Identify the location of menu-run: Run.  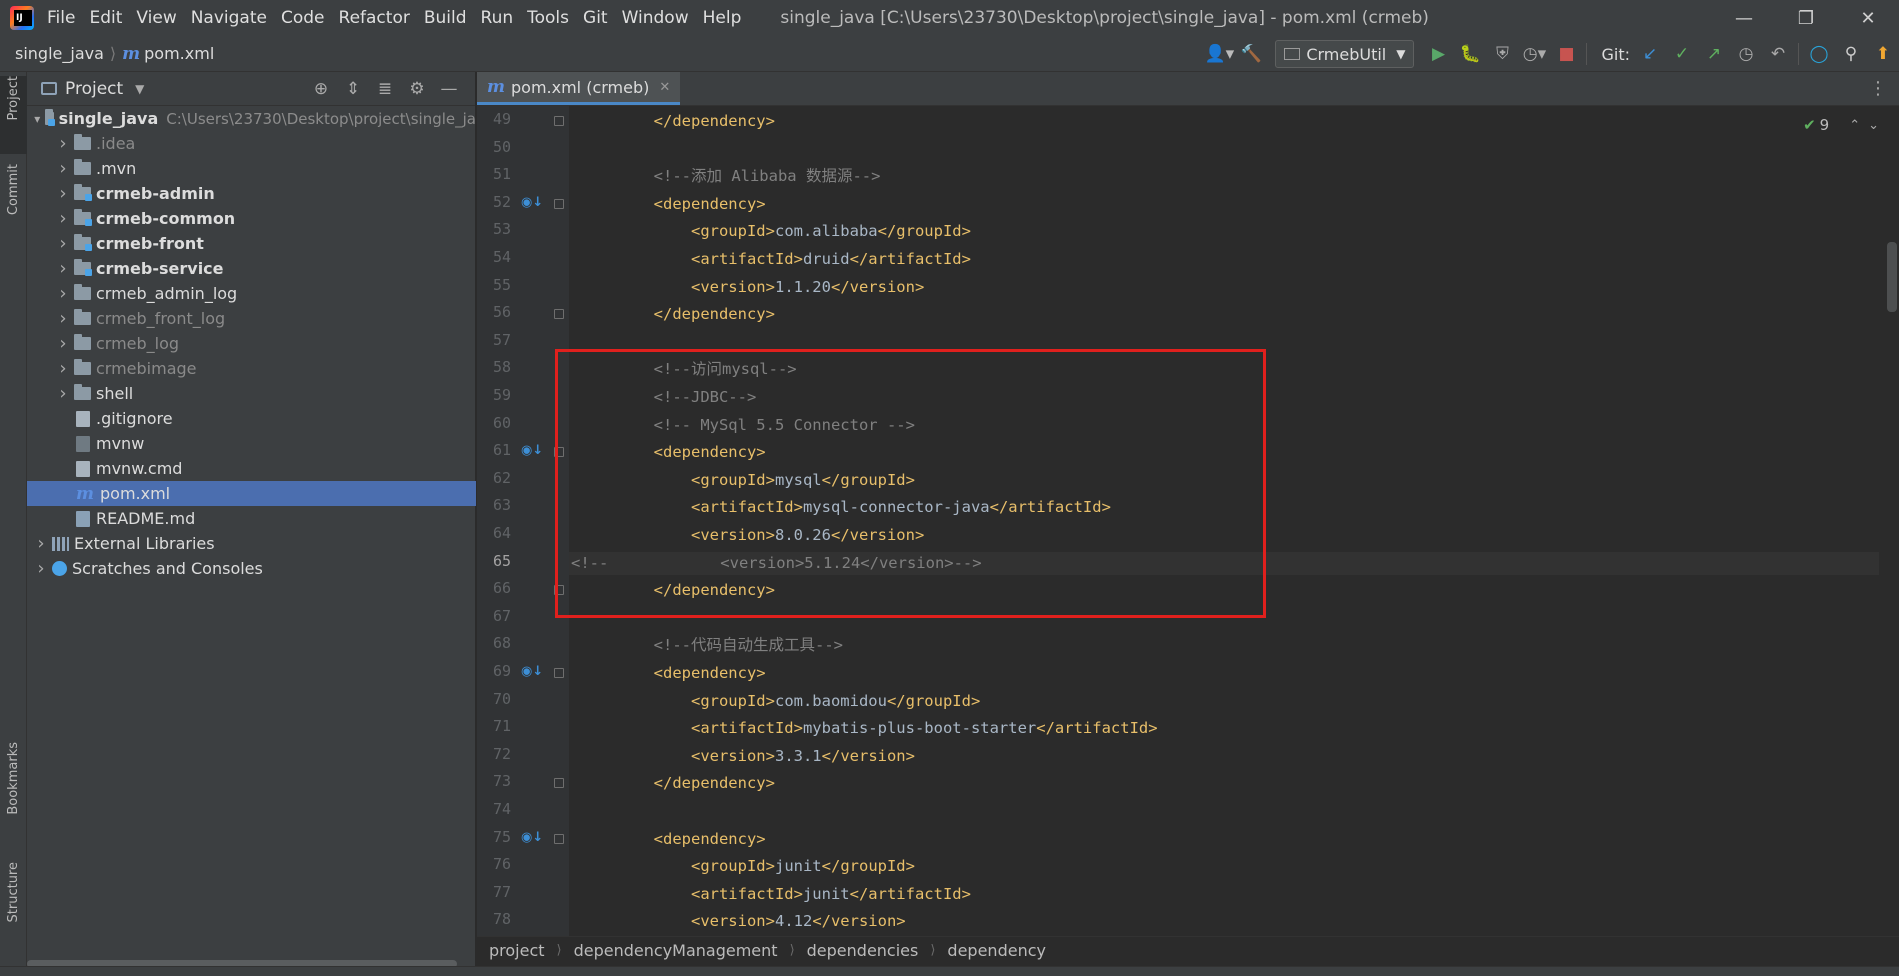
(497, 18).